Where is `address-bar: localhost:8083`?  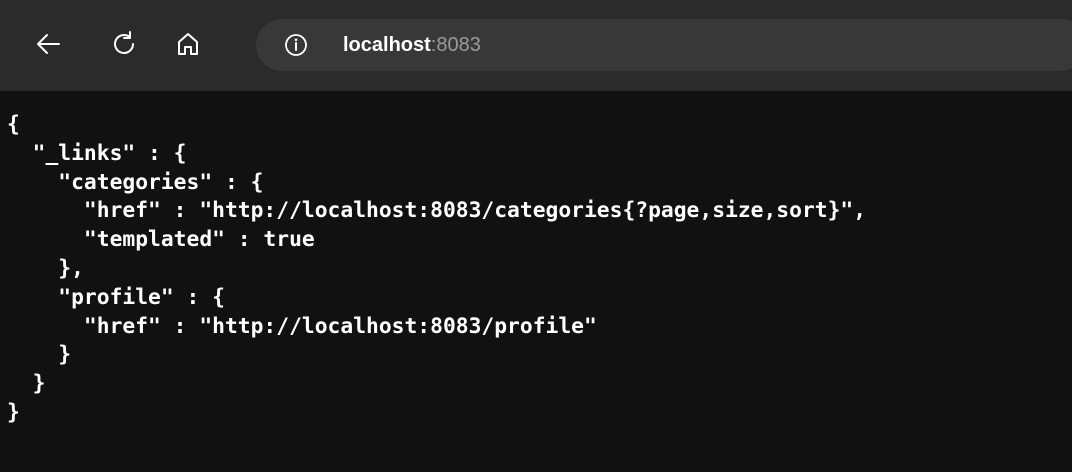
address-bar: localhost:8083 is located at coordinates (664, 45).